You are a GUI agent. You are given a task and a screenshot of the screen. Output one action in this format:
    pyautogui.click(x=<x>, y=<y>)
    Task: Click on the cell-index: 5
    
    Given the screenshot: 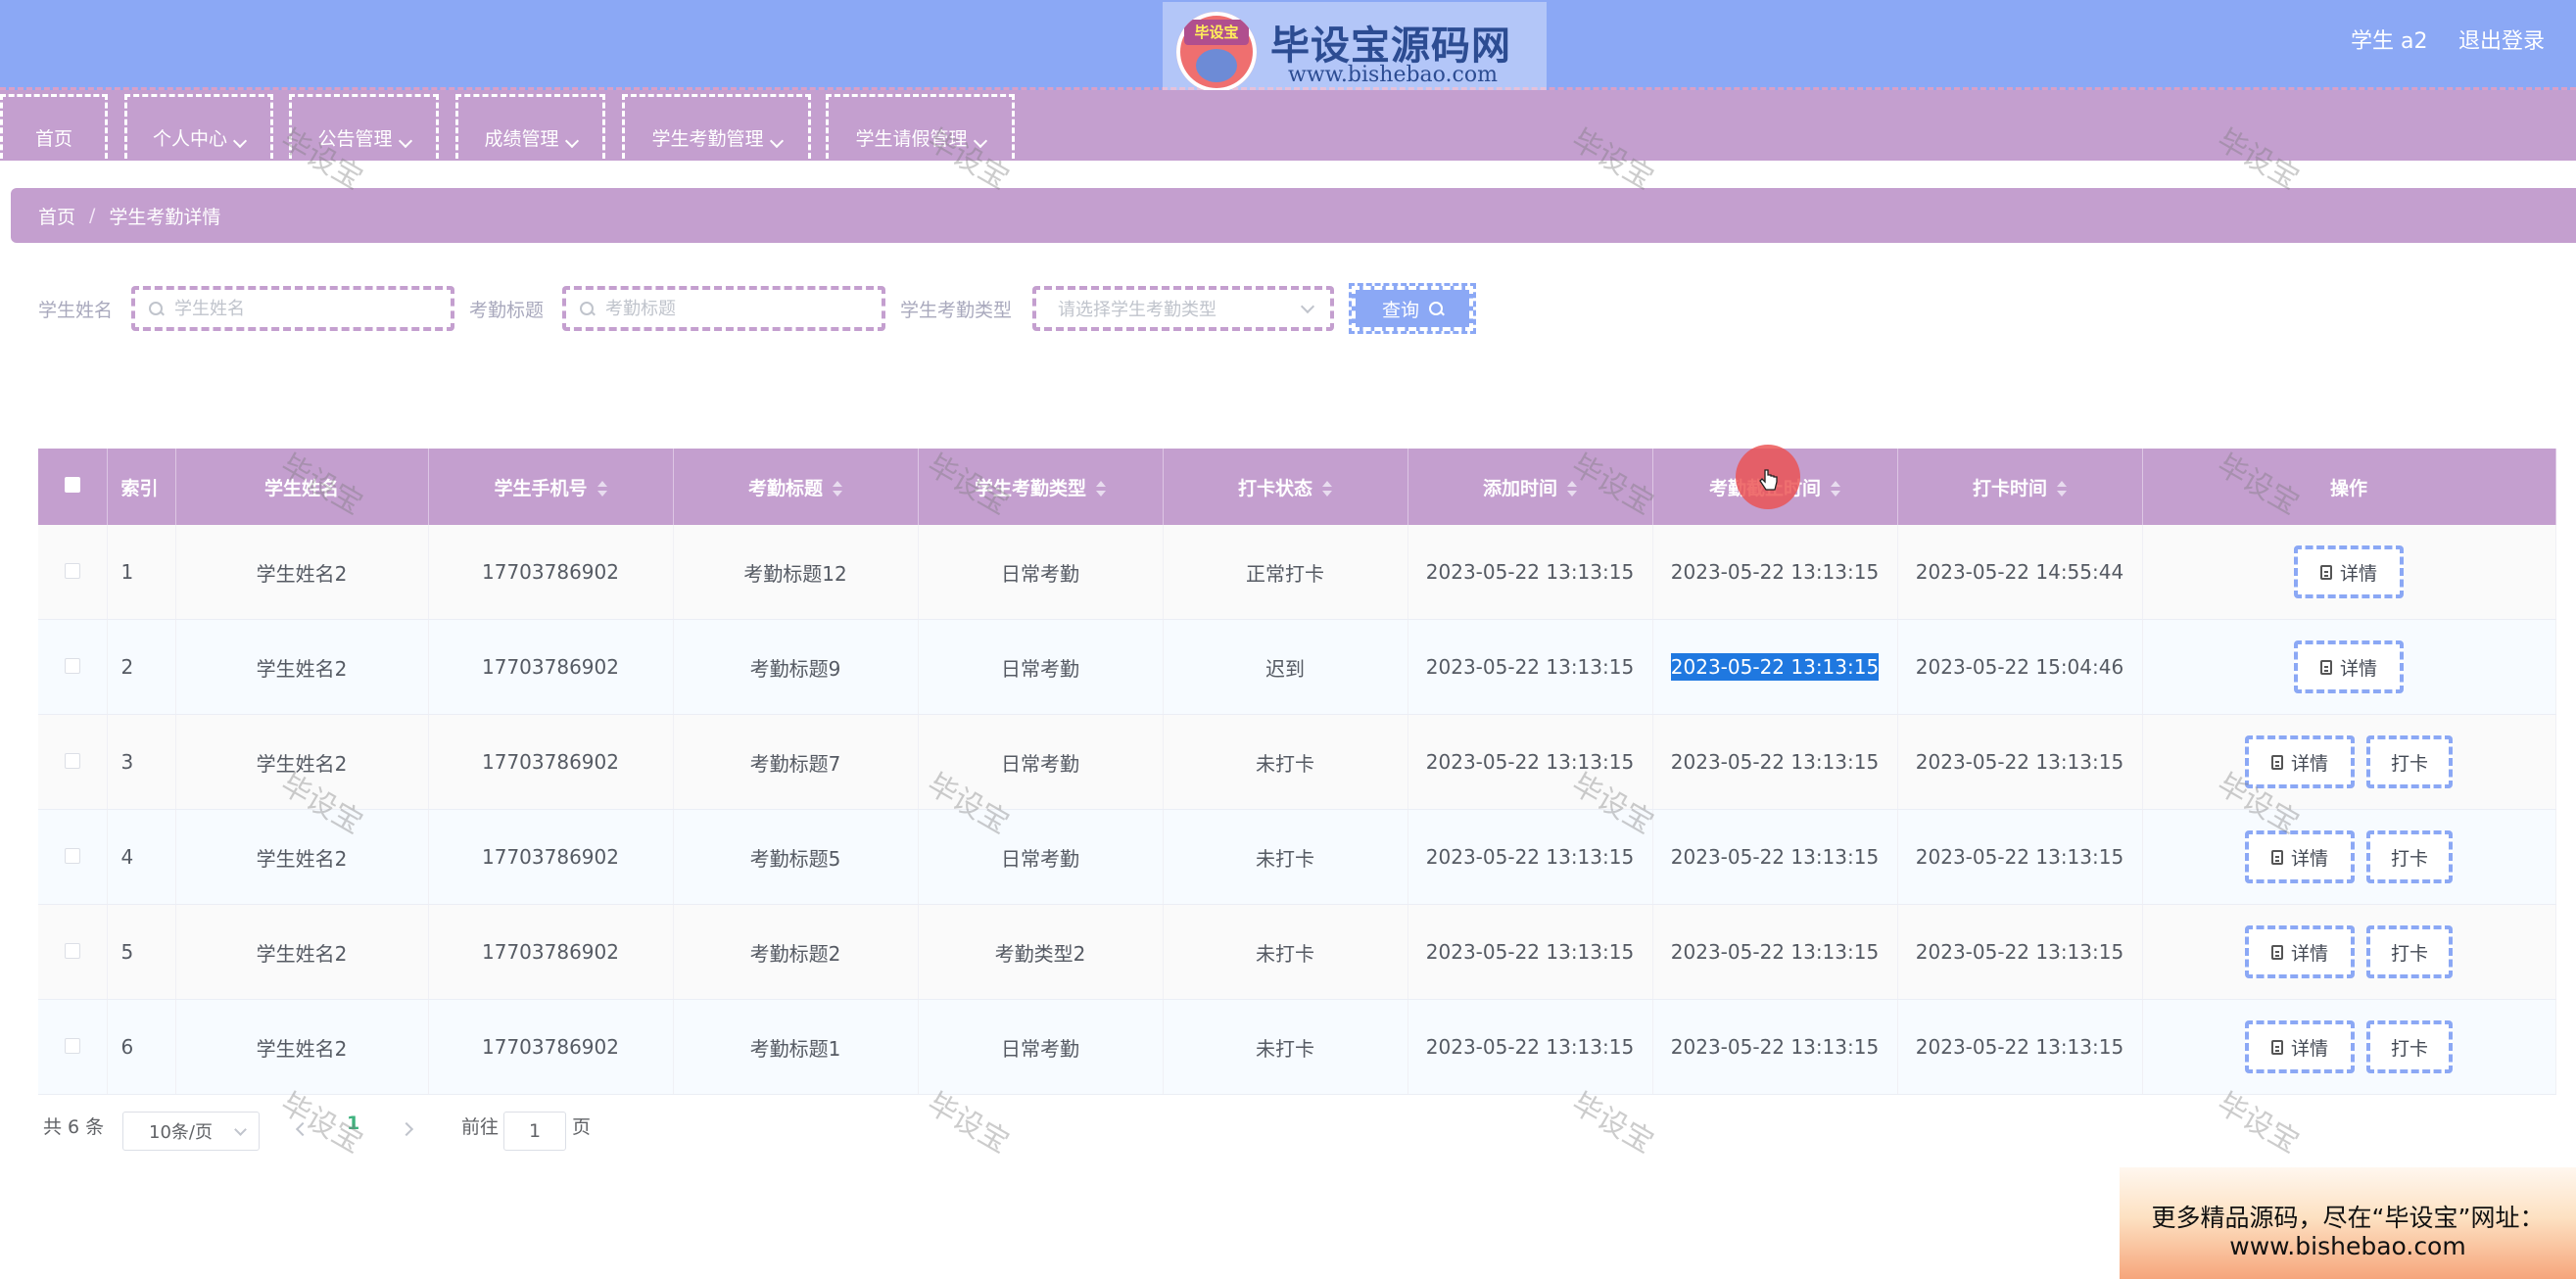 What is the action you would take?
    pyautogui.click(x=141, y=952)
    